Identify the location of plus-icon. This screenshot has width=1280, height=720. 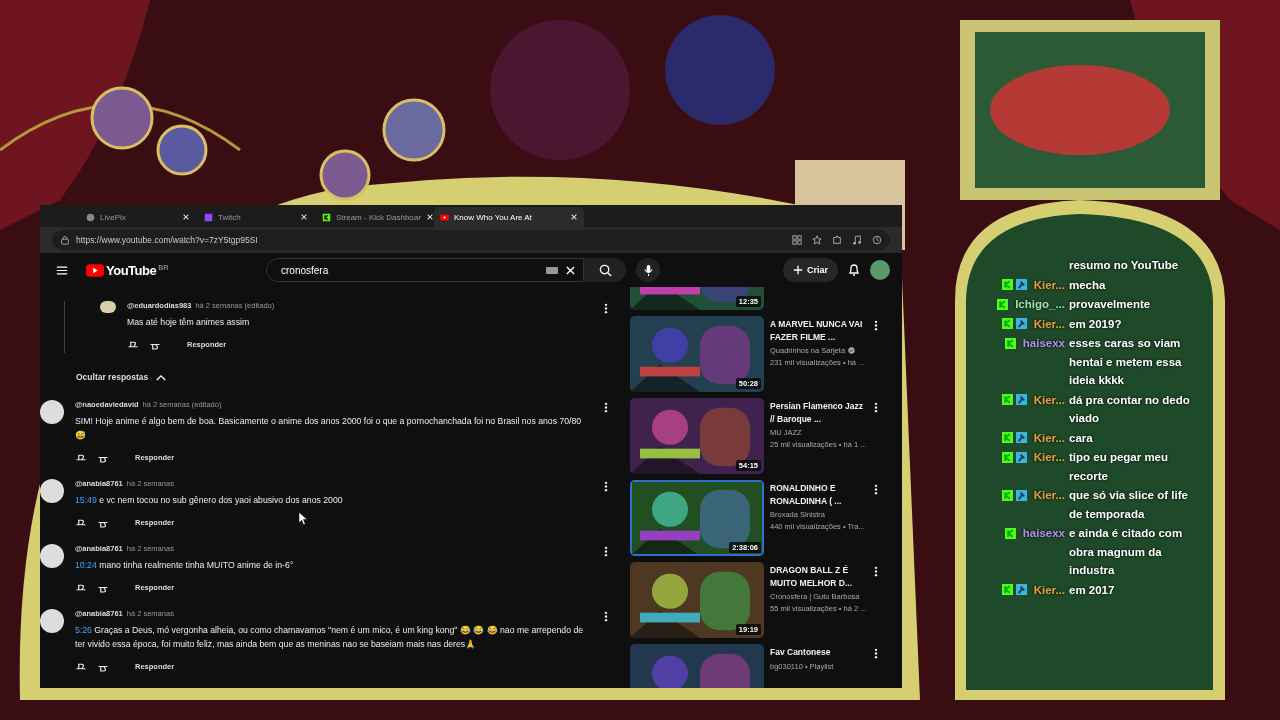
(798, 270).